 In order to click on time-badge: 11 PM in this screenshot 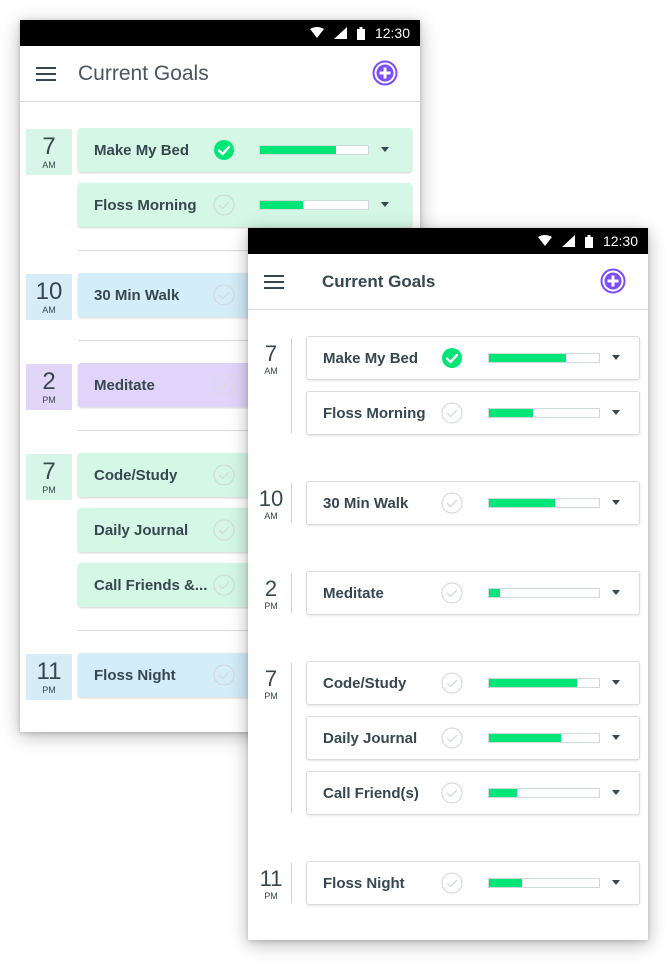, I will do `click(49, 677)`.